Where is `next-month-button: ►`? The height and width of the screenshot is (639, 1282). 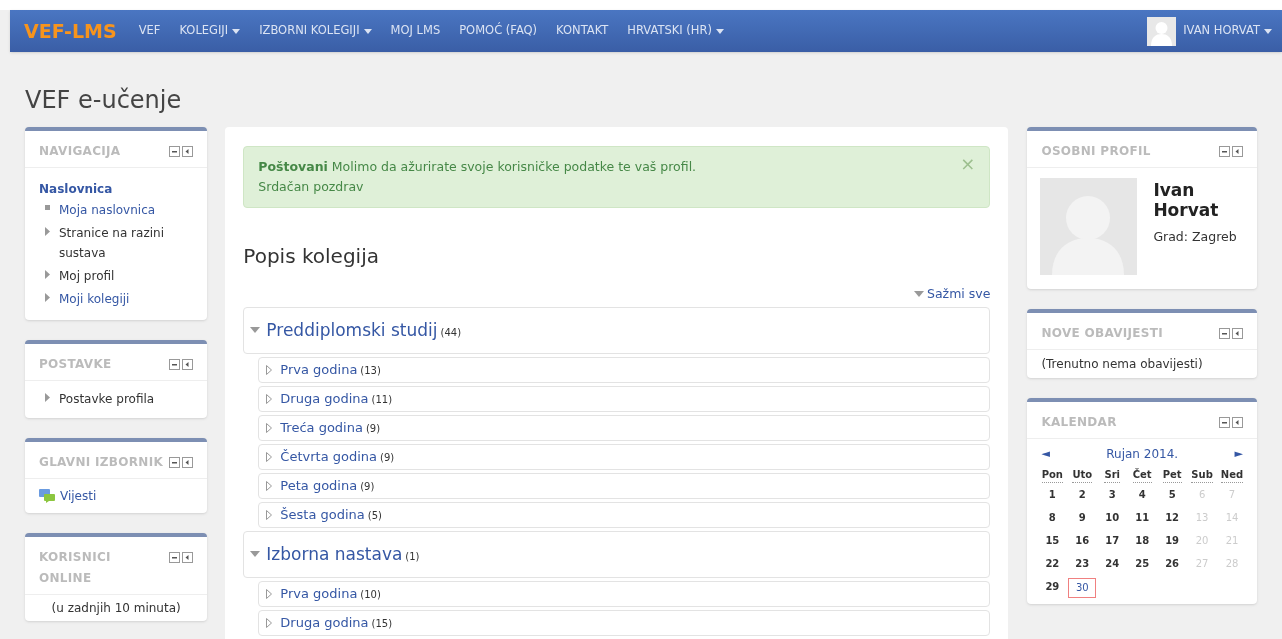 next-month-button: ► is located at coordinates (1238, 454).